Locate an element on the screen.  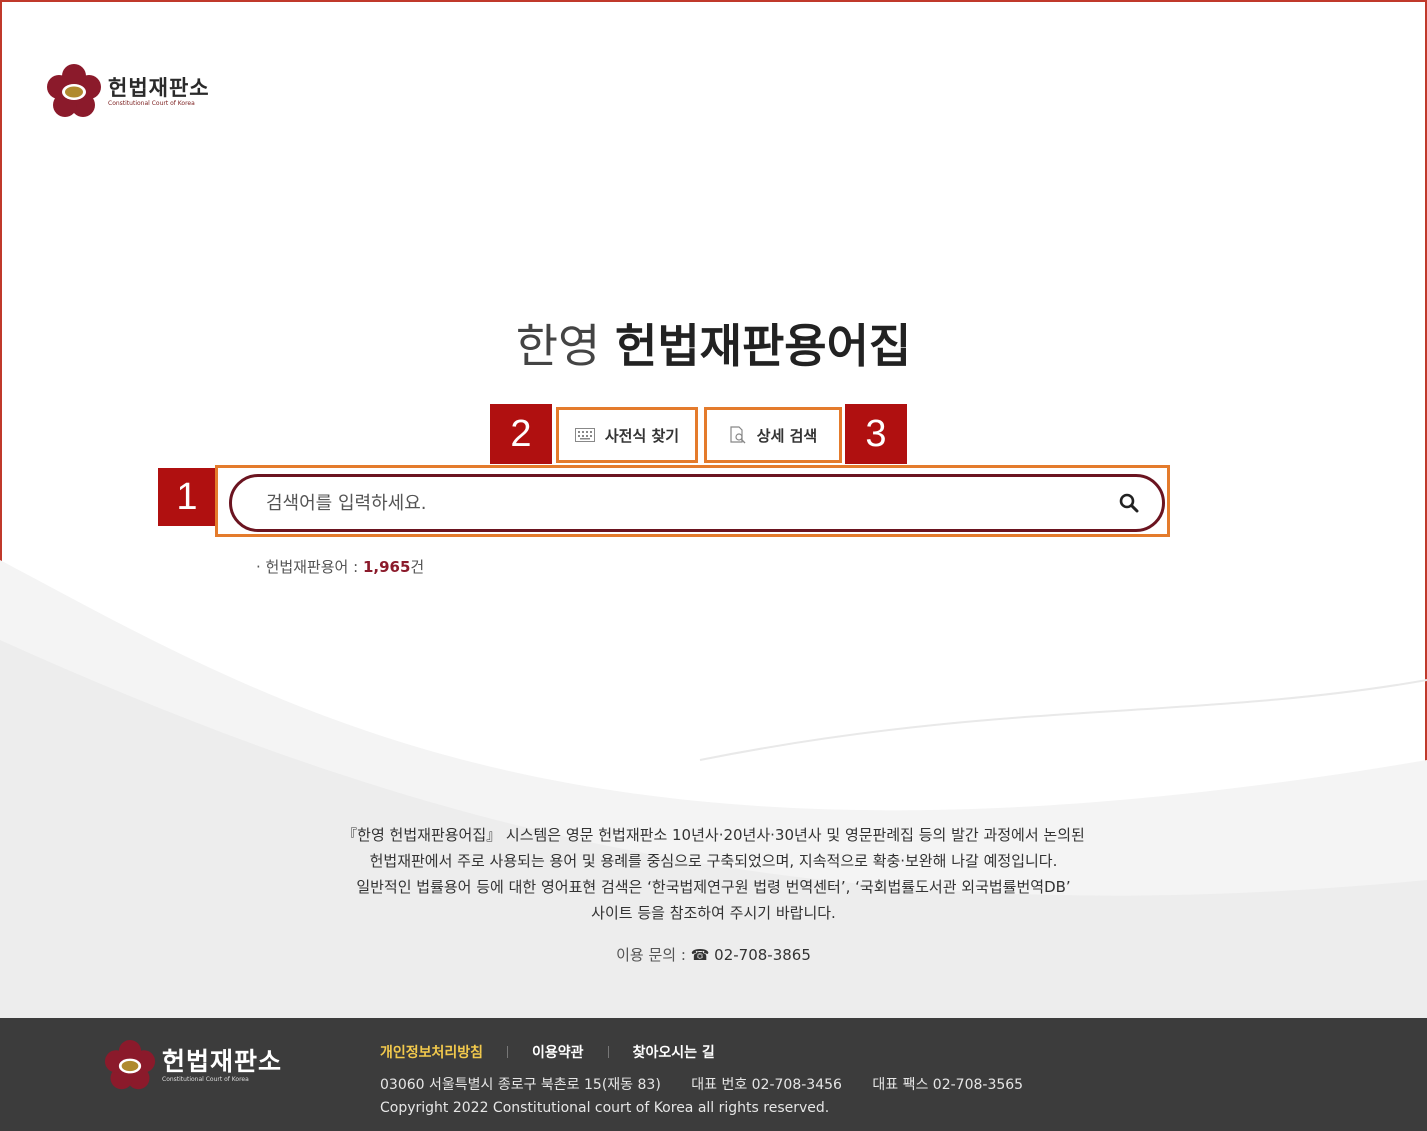
search-bar is located at coordinates (697, 503).